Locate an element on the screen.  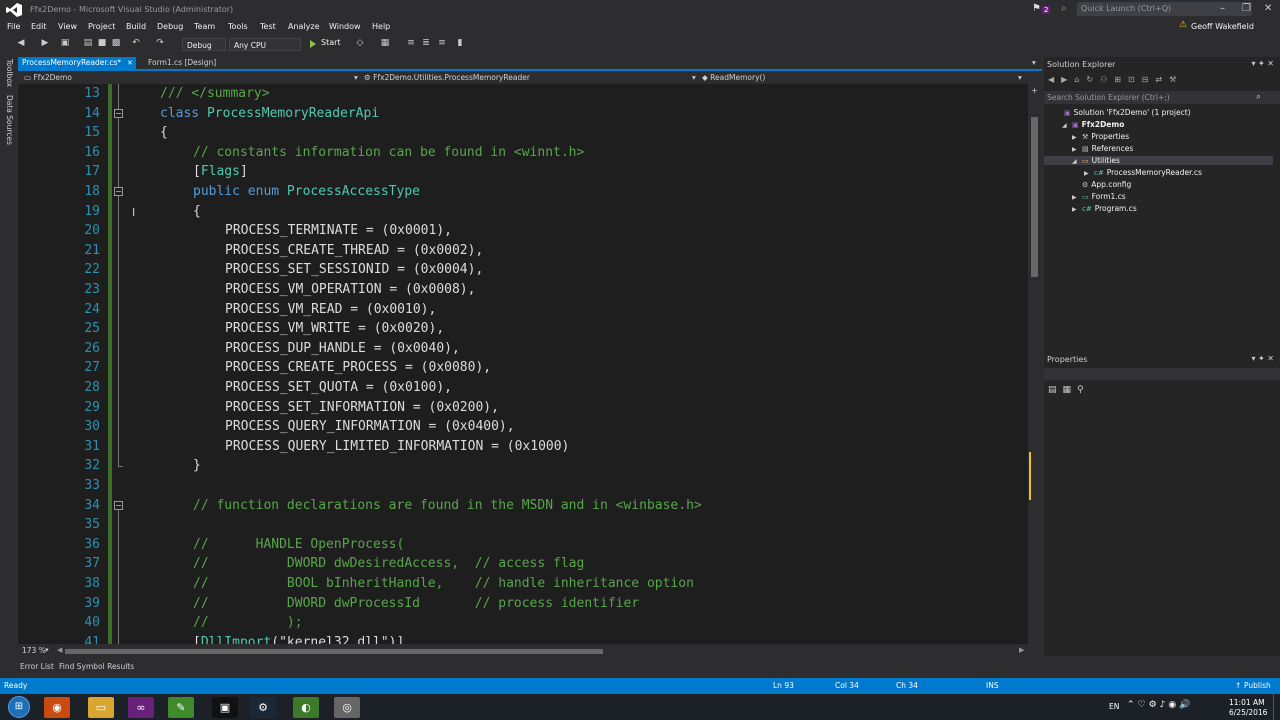
find-icon: ▦ is located at coordinates (385, 43).